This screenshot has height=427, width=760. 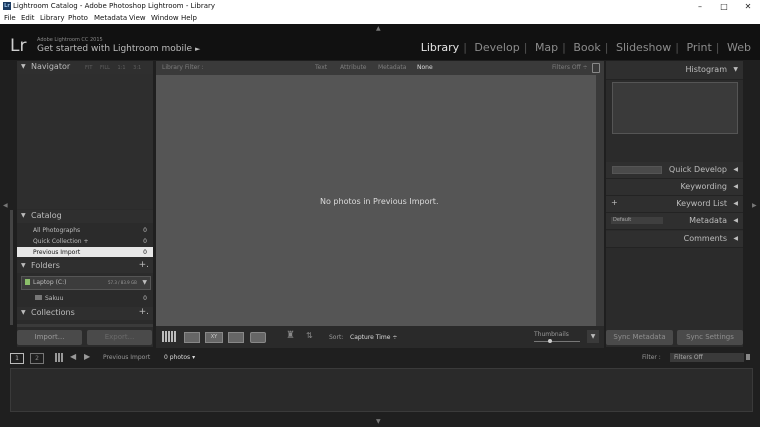 What do you see at coordinates (85, 298) in the screenshot?
I see `folder-item-sakuu: Sakuu 0` at bounding box center [85, 298].